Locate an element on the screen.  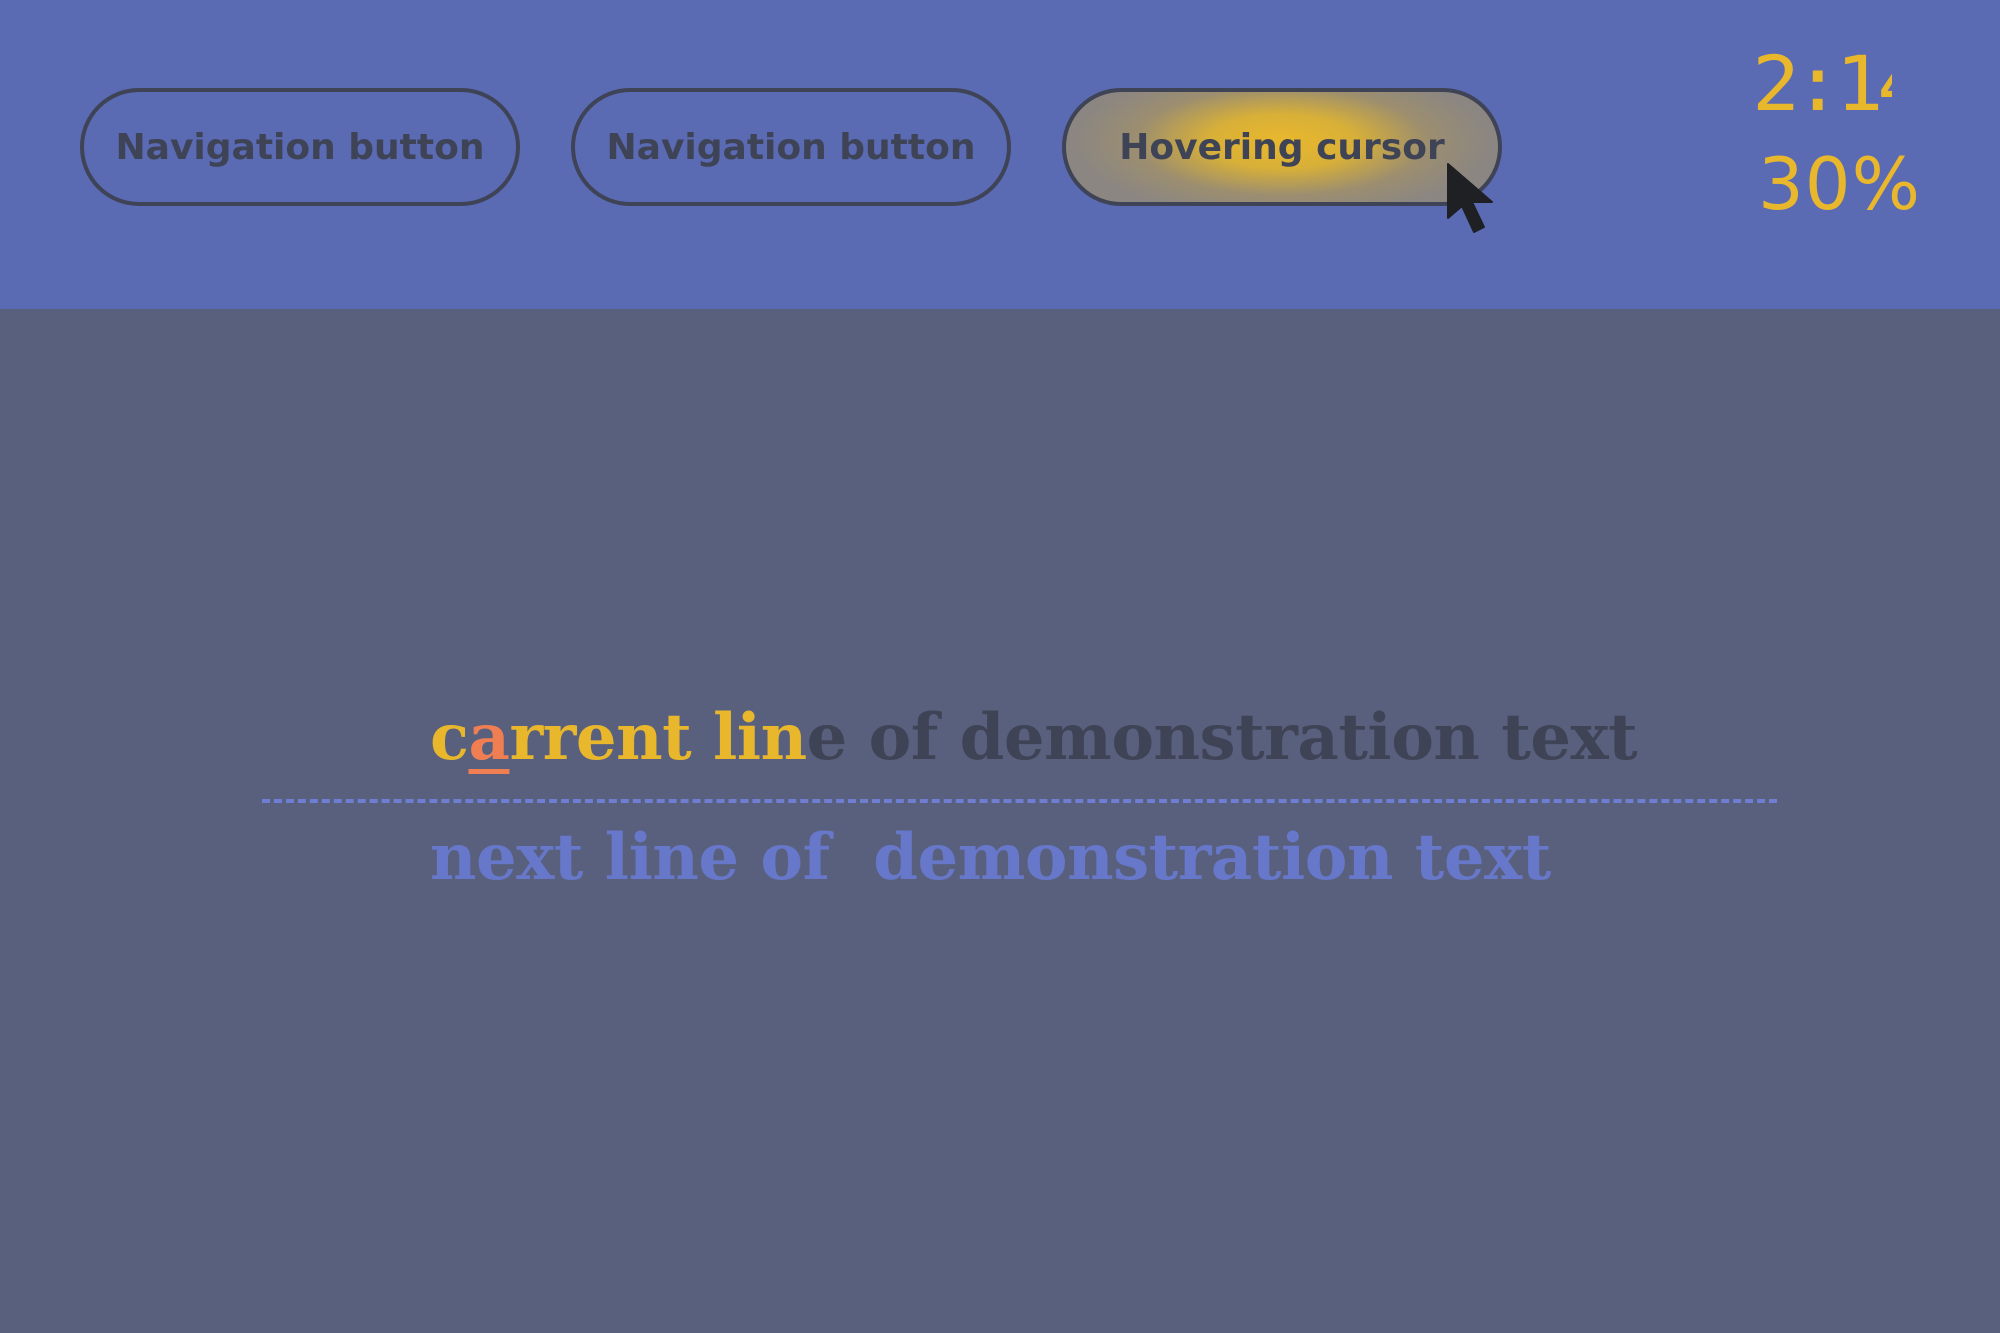
hovered-navigation-button: Hovering cursor is located at coordinates (1282, 147).